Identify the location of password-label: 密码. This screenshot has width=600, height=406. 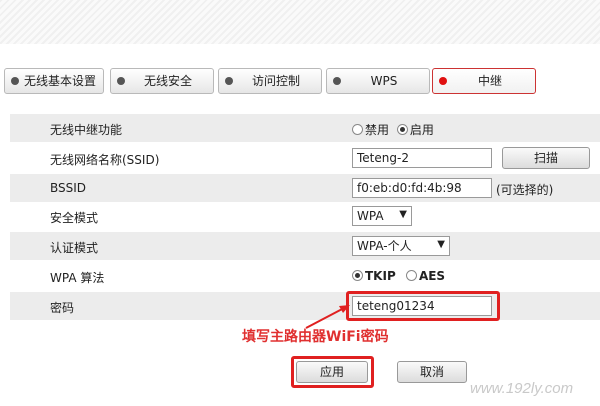
(62, 308).